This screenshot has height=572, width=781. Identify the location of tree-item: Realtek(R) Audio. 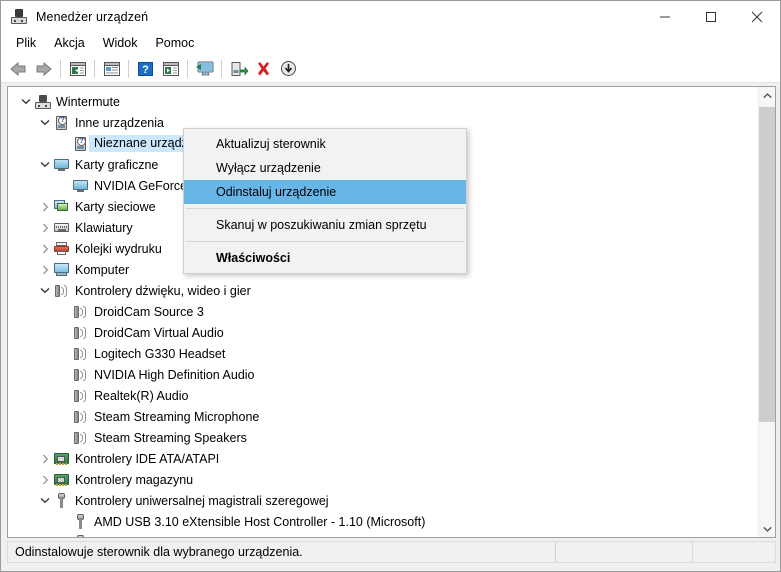
(384, 395).